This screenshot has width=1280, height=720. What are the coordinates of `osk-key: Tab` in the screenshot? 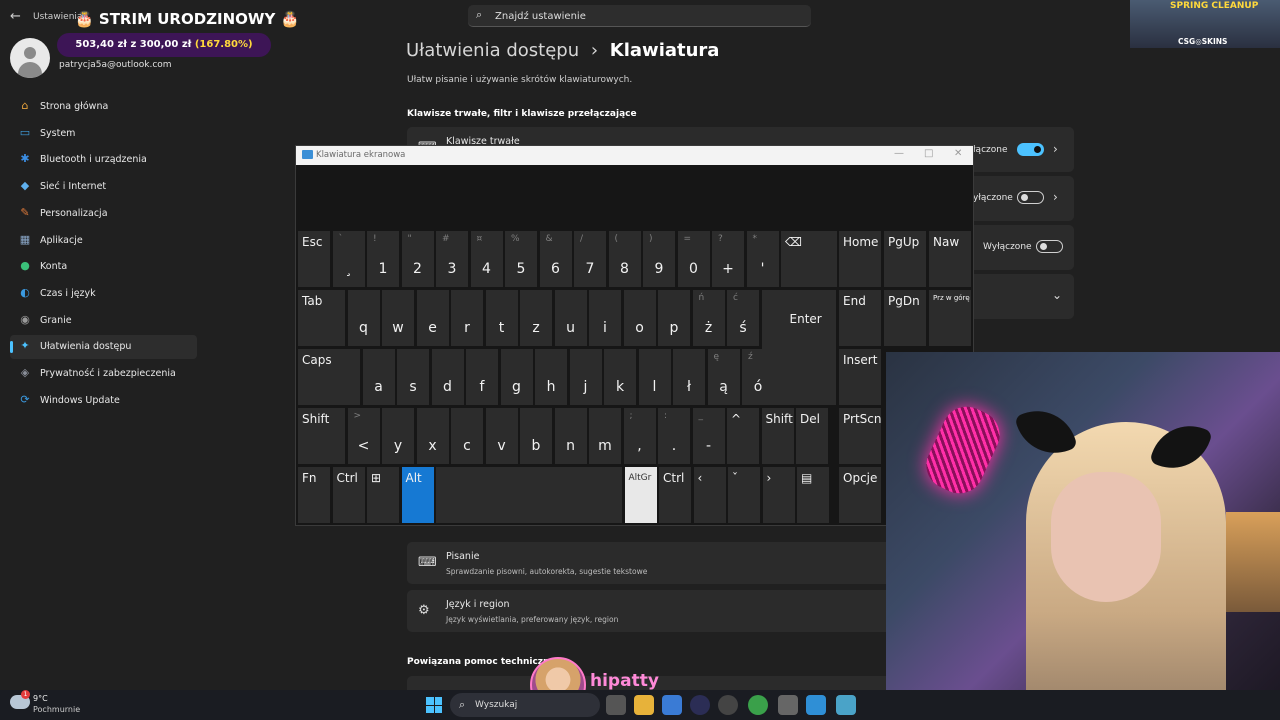 It's located at (321, 318).